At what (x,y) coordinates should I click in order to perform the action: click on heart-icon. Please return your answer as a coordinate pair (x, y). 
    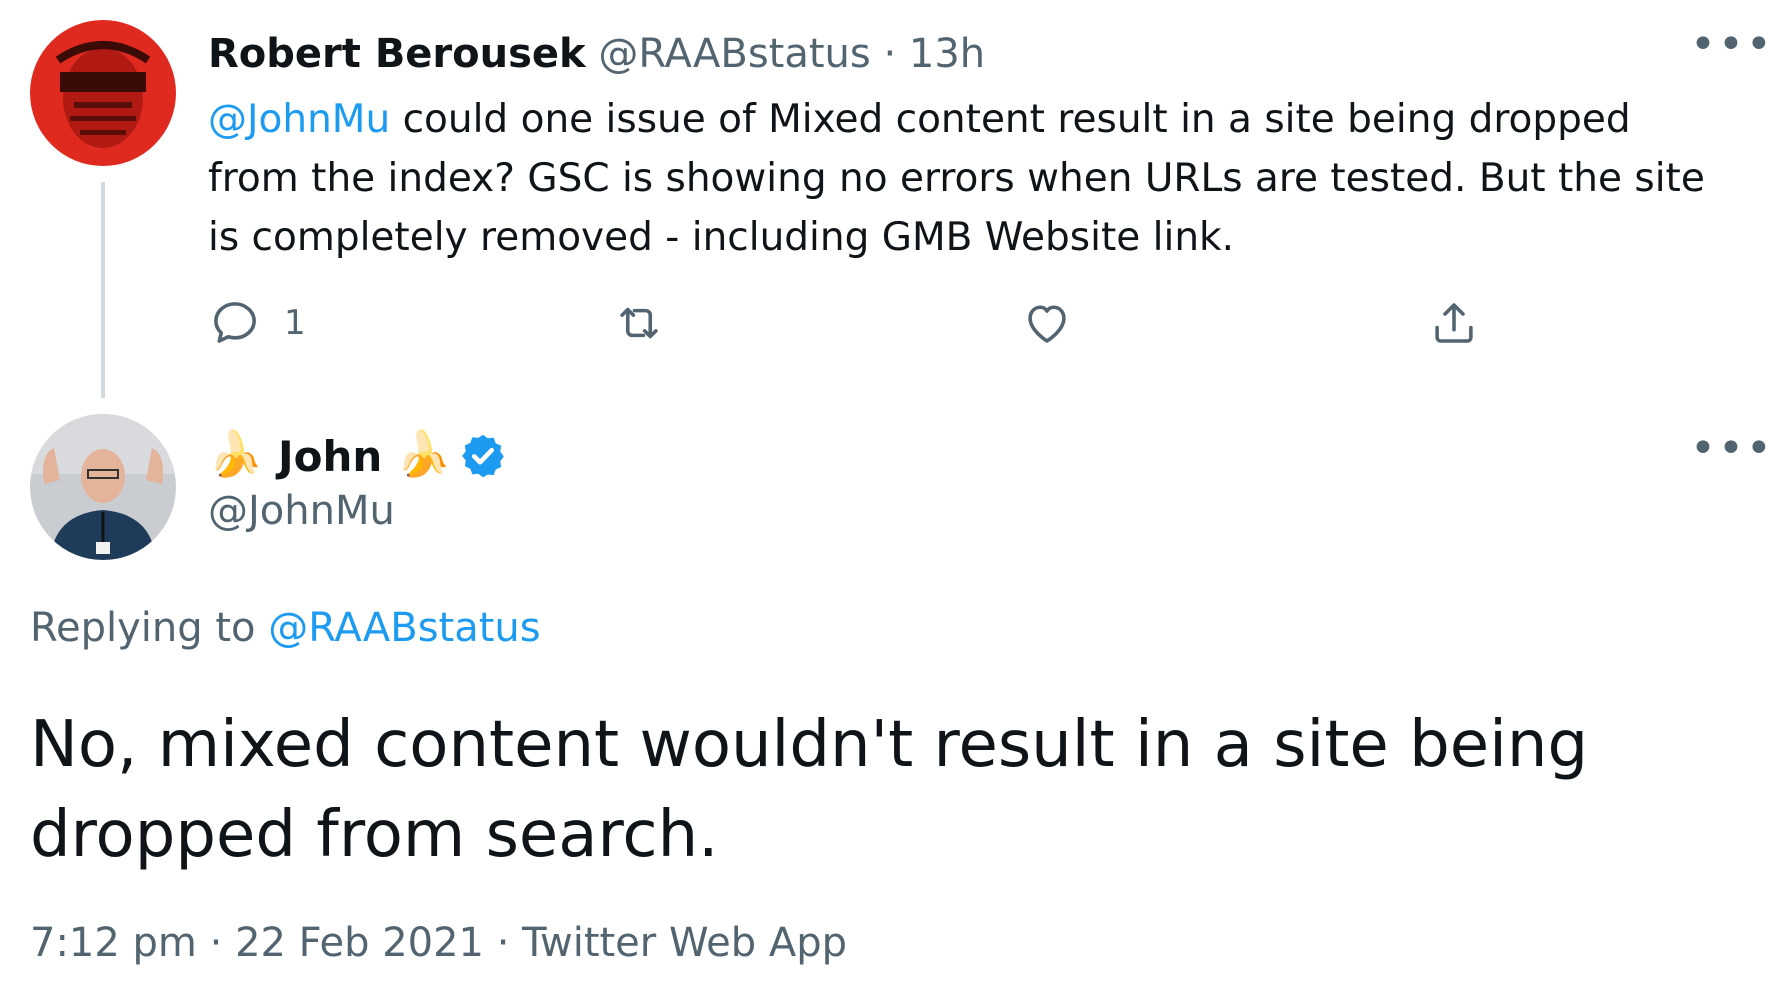
    Looking at the image, I should click on (1047, 324).